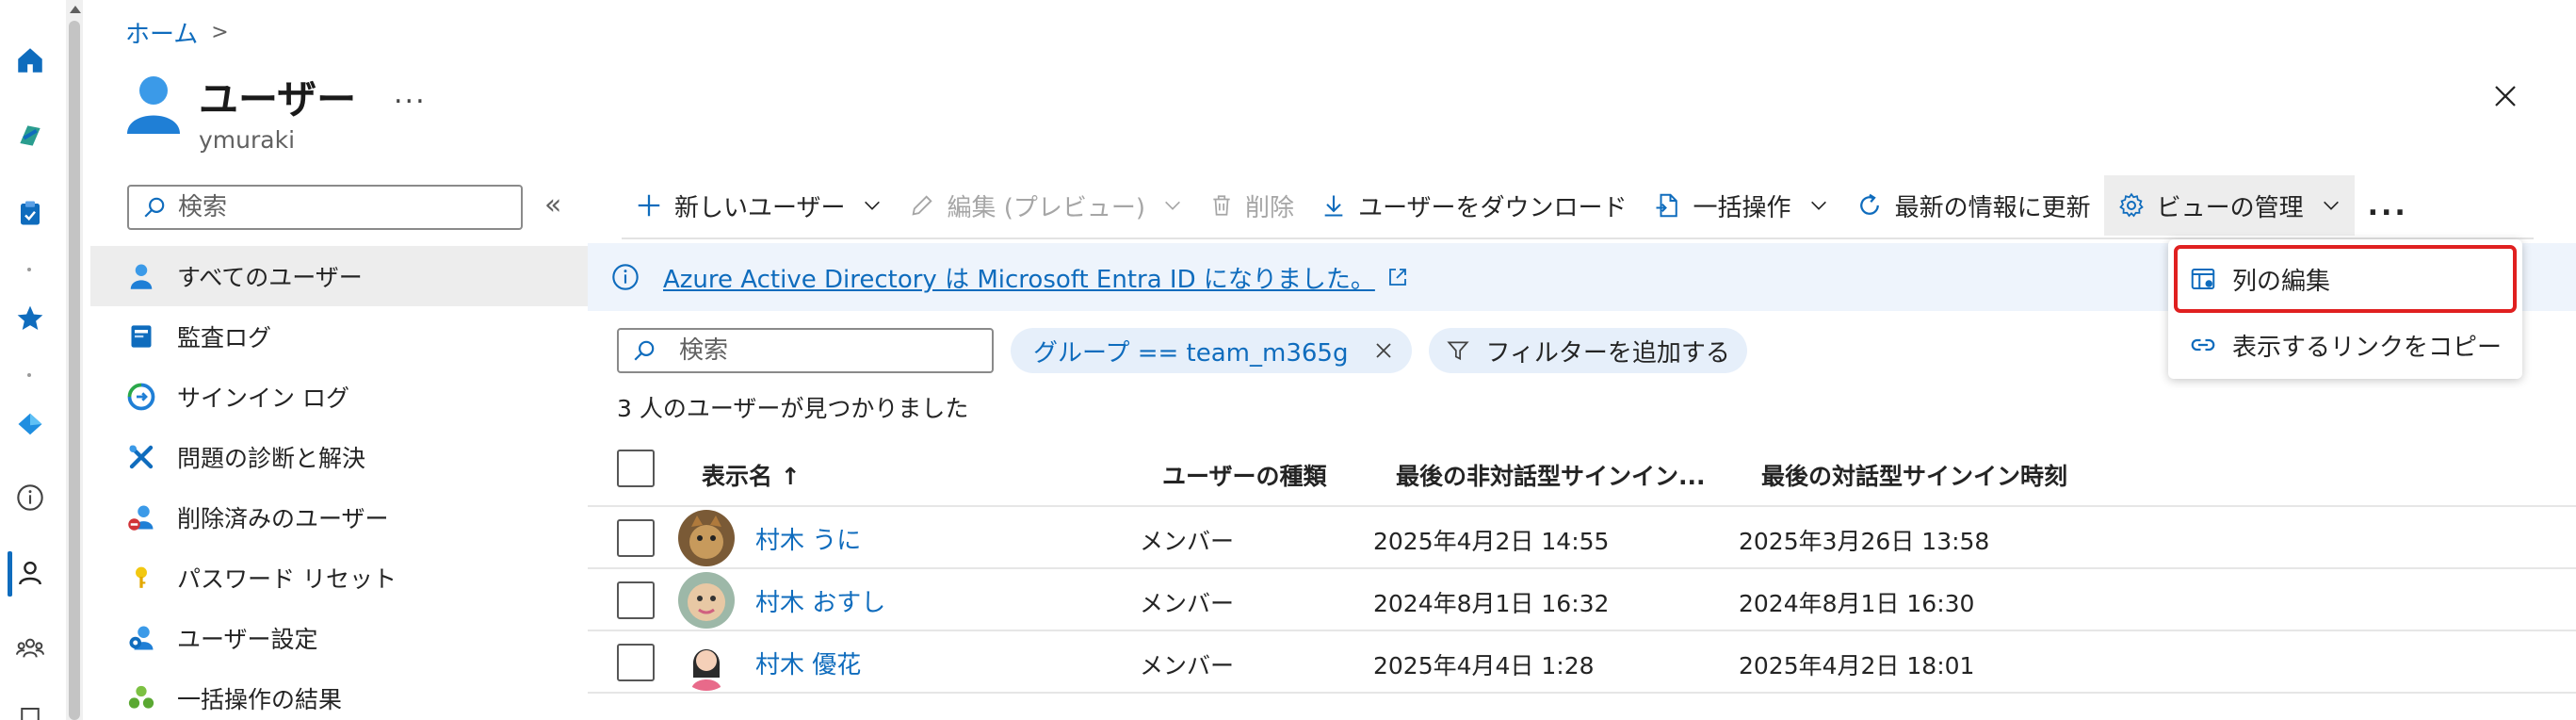  I want to click on result-count: 3 人のユーザーが見つかりました, so click(793, 408).